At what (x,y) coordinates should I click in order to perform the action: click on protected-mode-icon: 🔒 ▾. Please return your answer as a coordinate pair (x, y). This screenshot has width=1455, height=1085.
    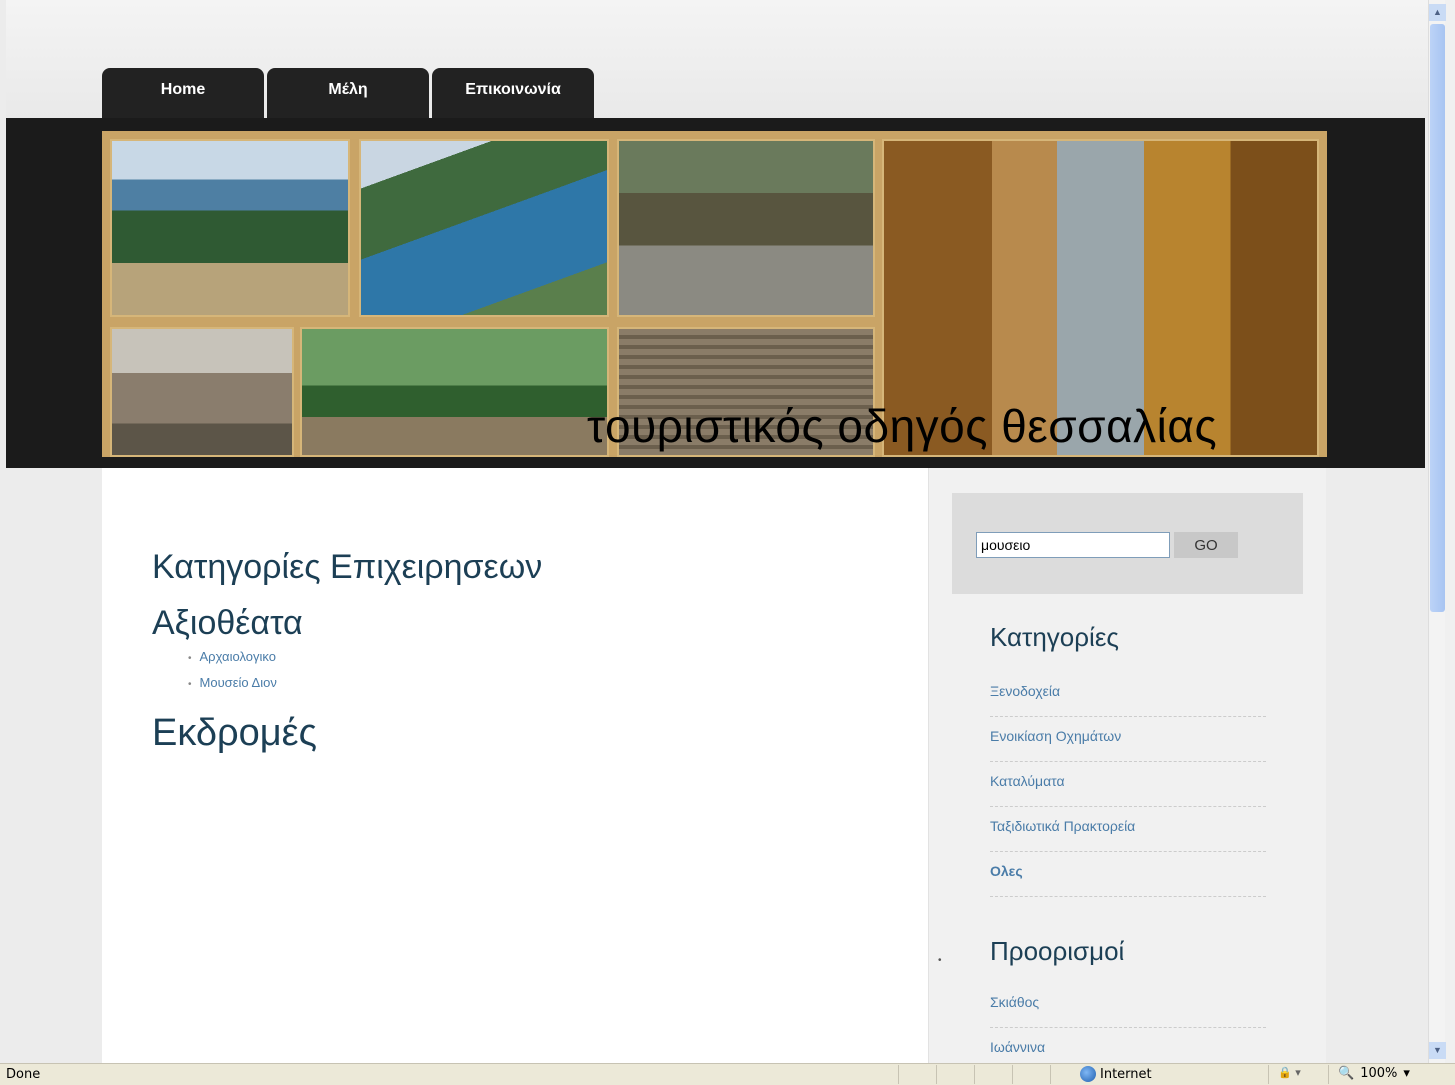
    Looking at the image, I should click on (1289, 1072).